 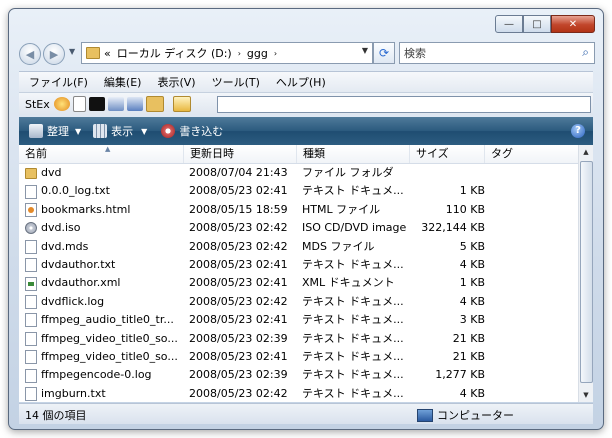 I want to click on table-row: dvd 2008/07/04 21:43 ファイル フォルダ, so click(x=299, y=173).